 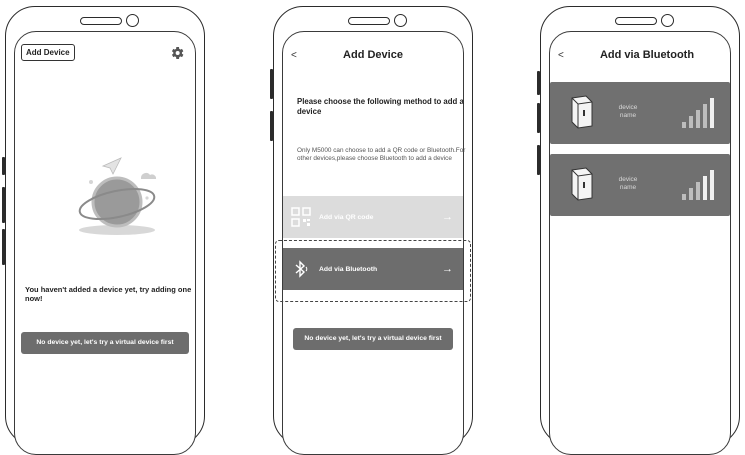 What do you see at coordinates (177, 53) in the screenshot?
I see `gear-icon` at bounding box center [177, 53].